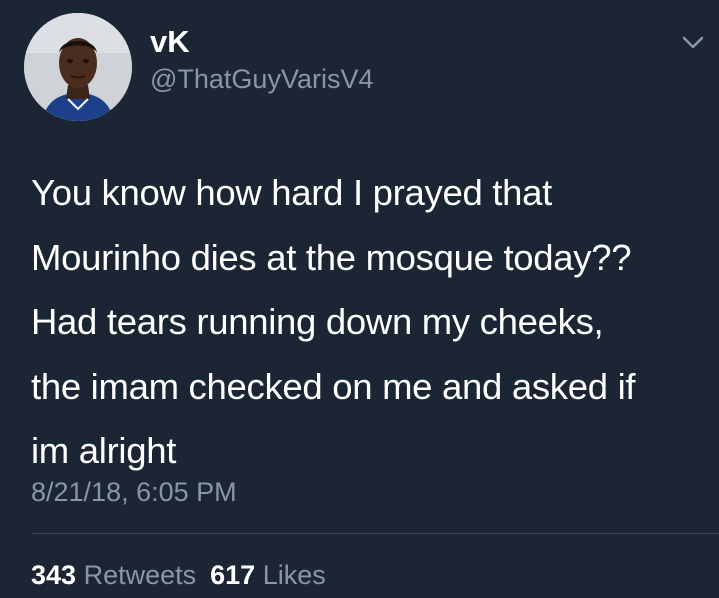  Describe the element at coordinates (104, 450) in the screenshot. I see `tweet-text-line: im alright` at that location.